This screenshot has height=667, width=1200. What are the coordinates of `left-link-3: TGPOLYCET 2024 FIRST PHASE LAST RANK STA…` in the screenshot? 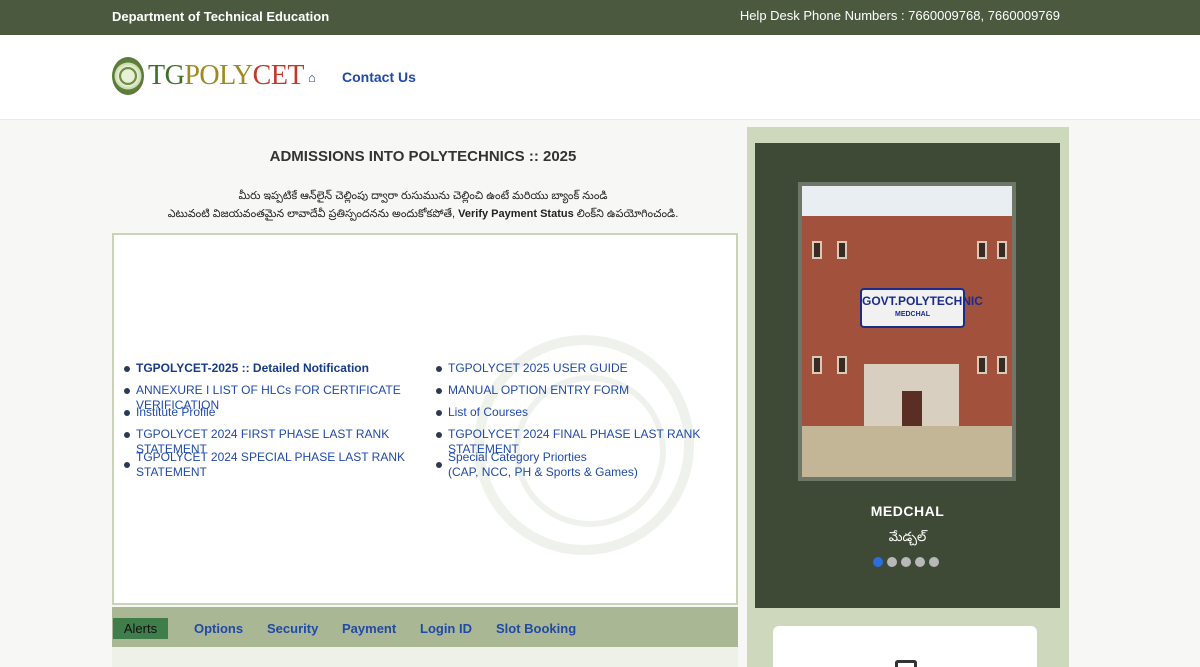 It's located at (274, 441).